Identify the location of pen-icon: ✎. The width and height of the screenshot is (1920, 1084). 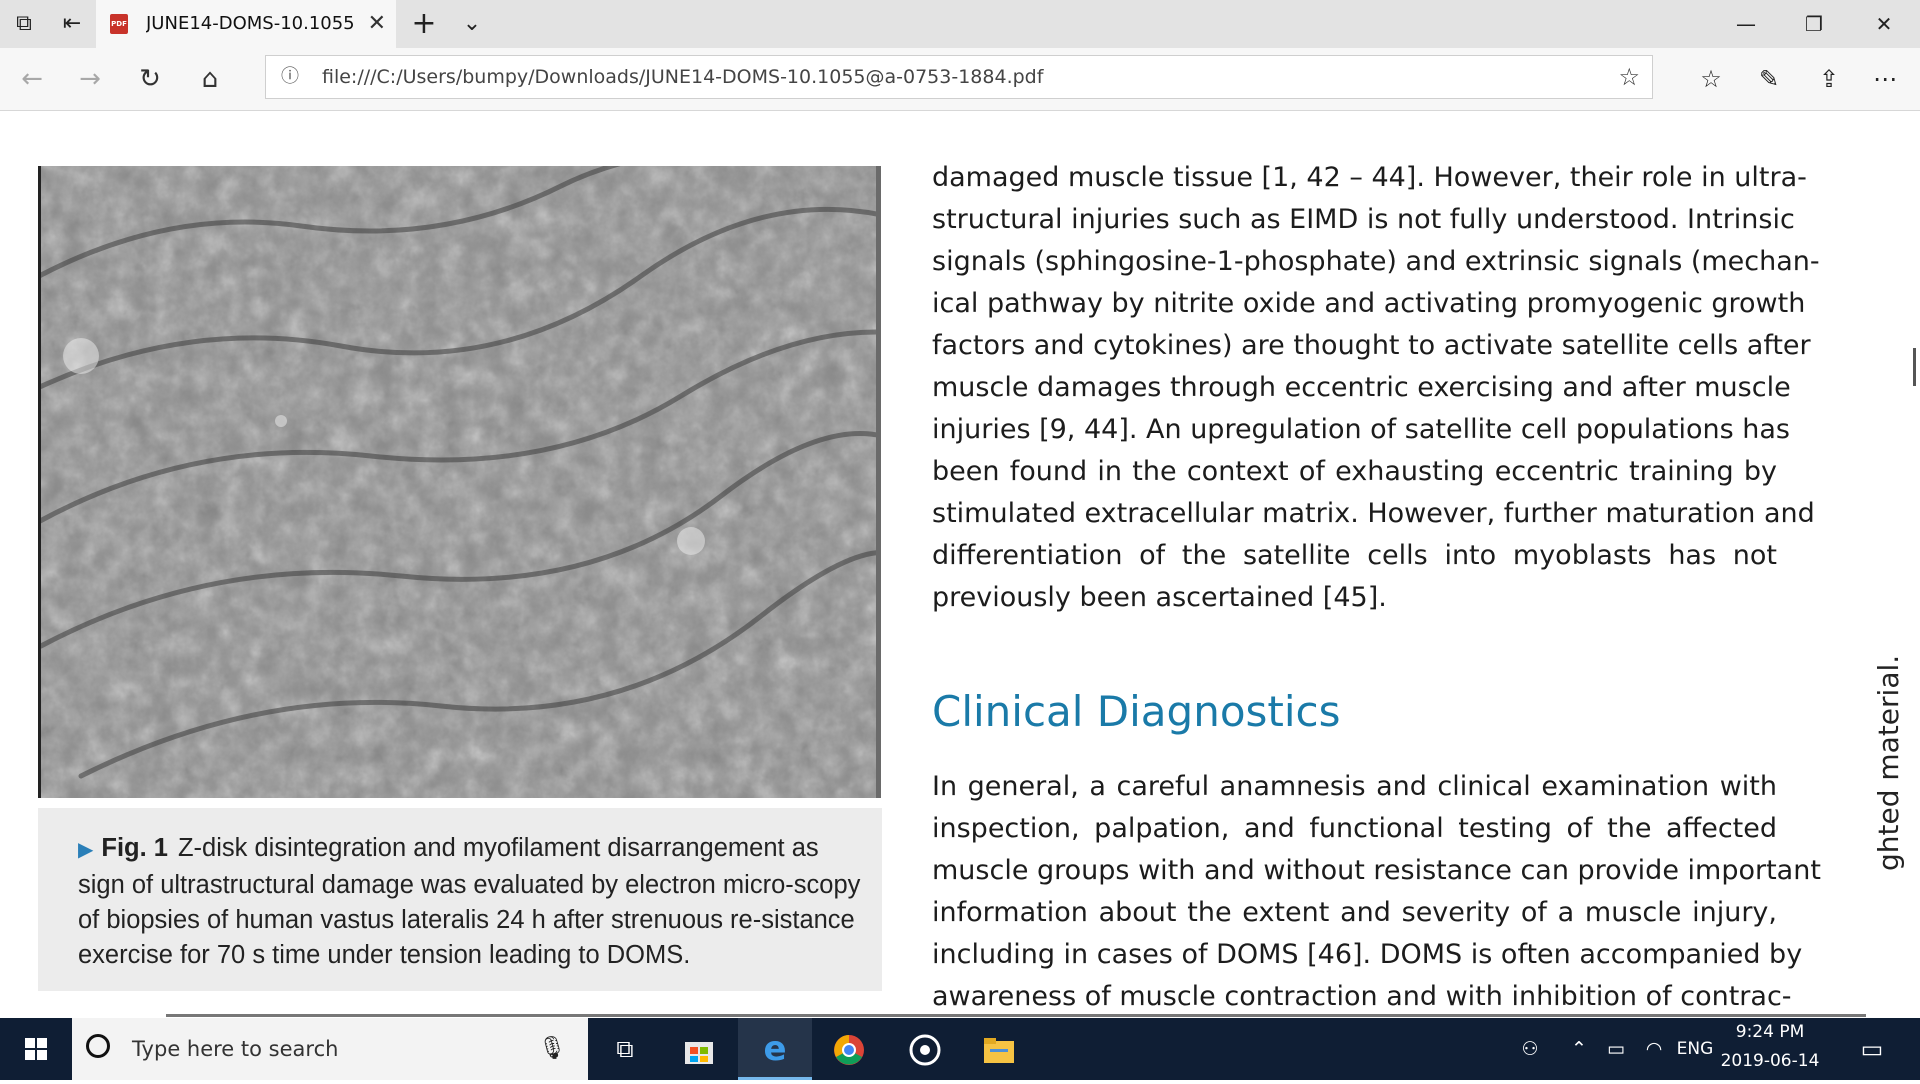
(1769, 79).